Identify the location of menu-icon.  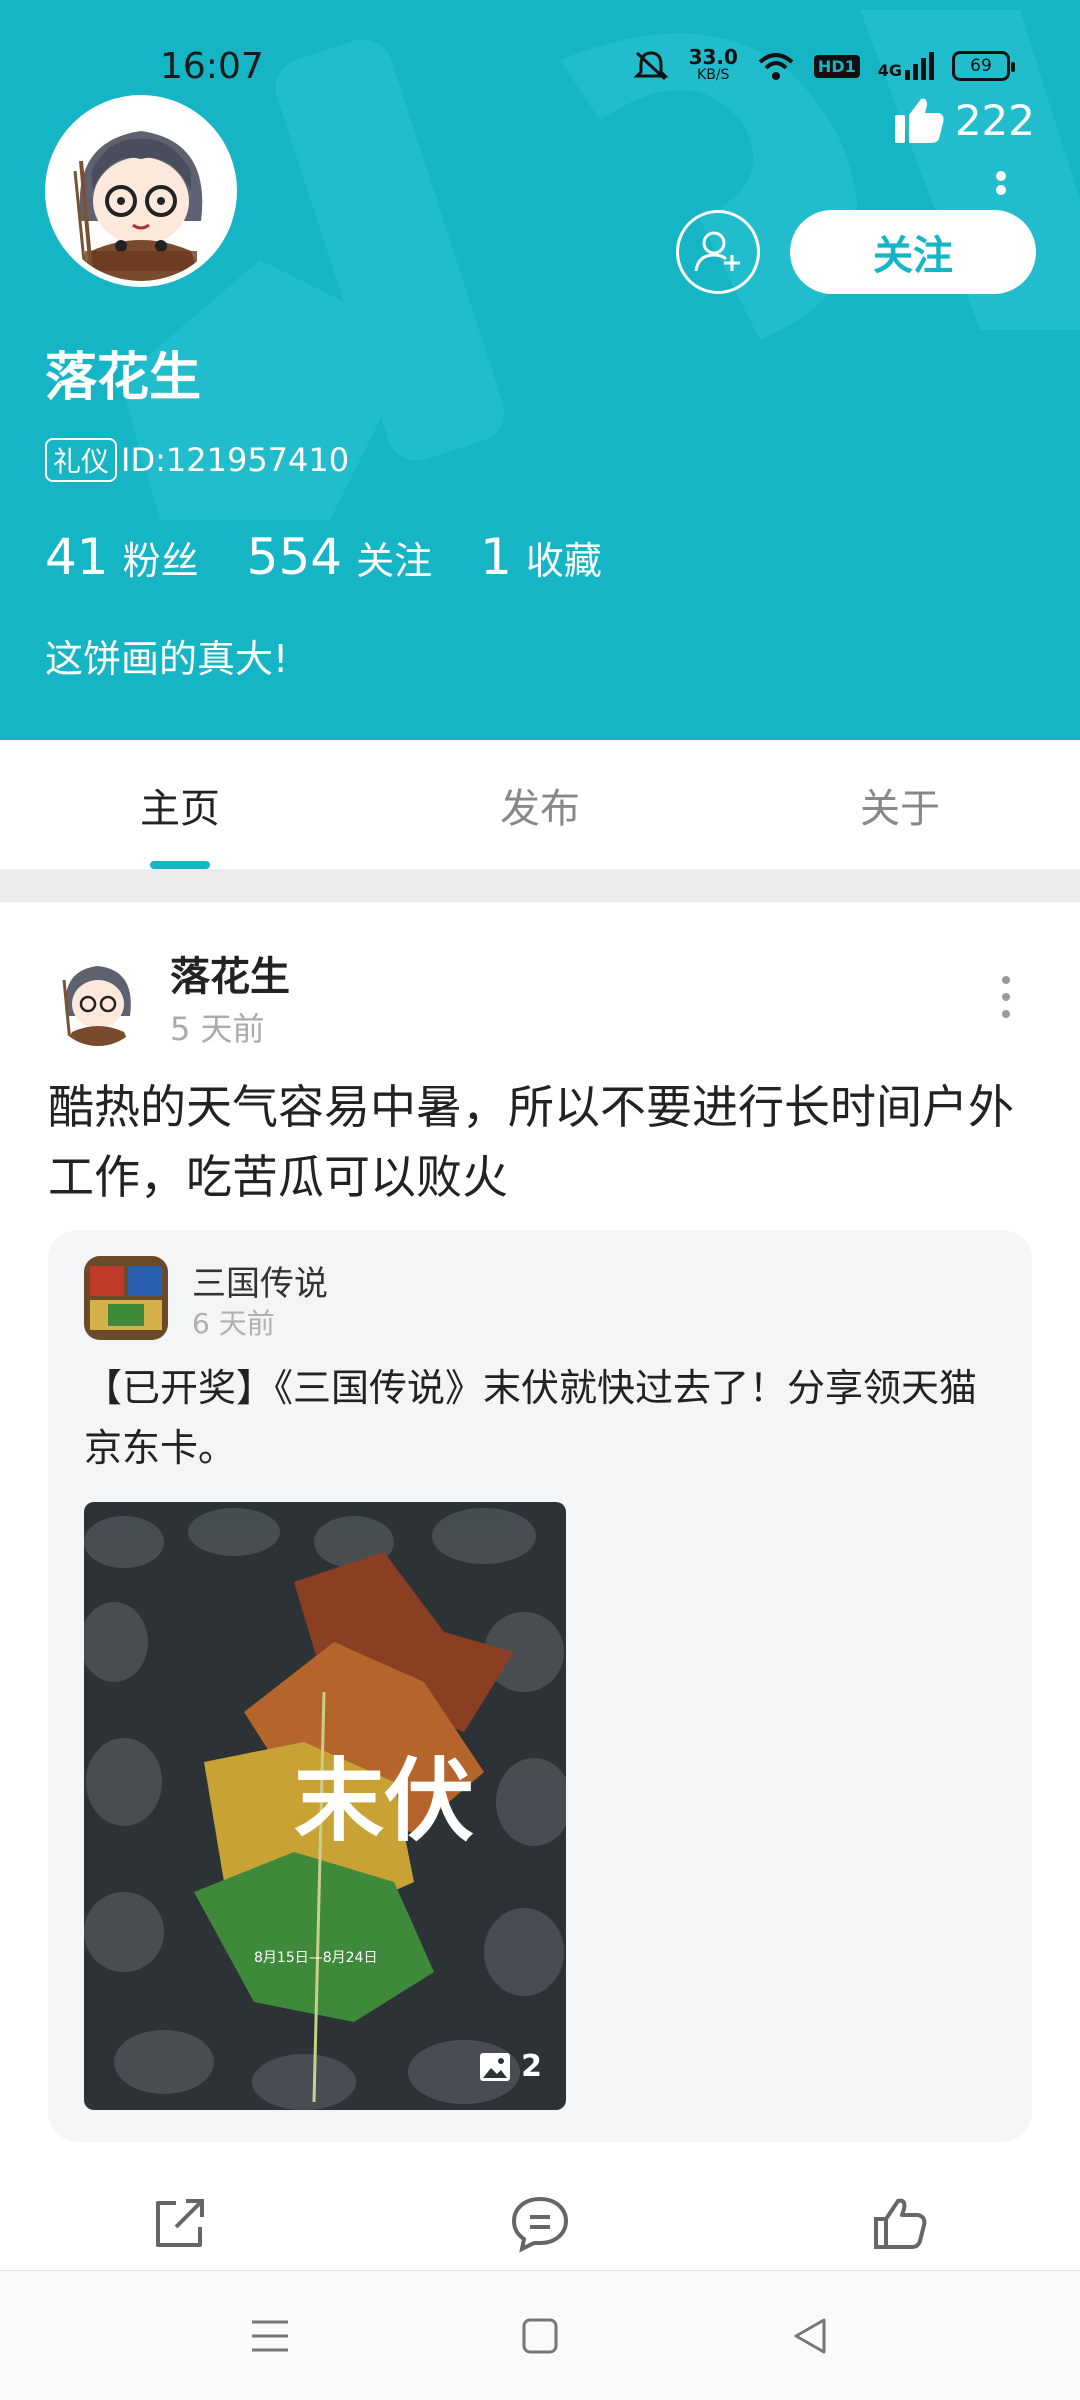
(270, 2335).